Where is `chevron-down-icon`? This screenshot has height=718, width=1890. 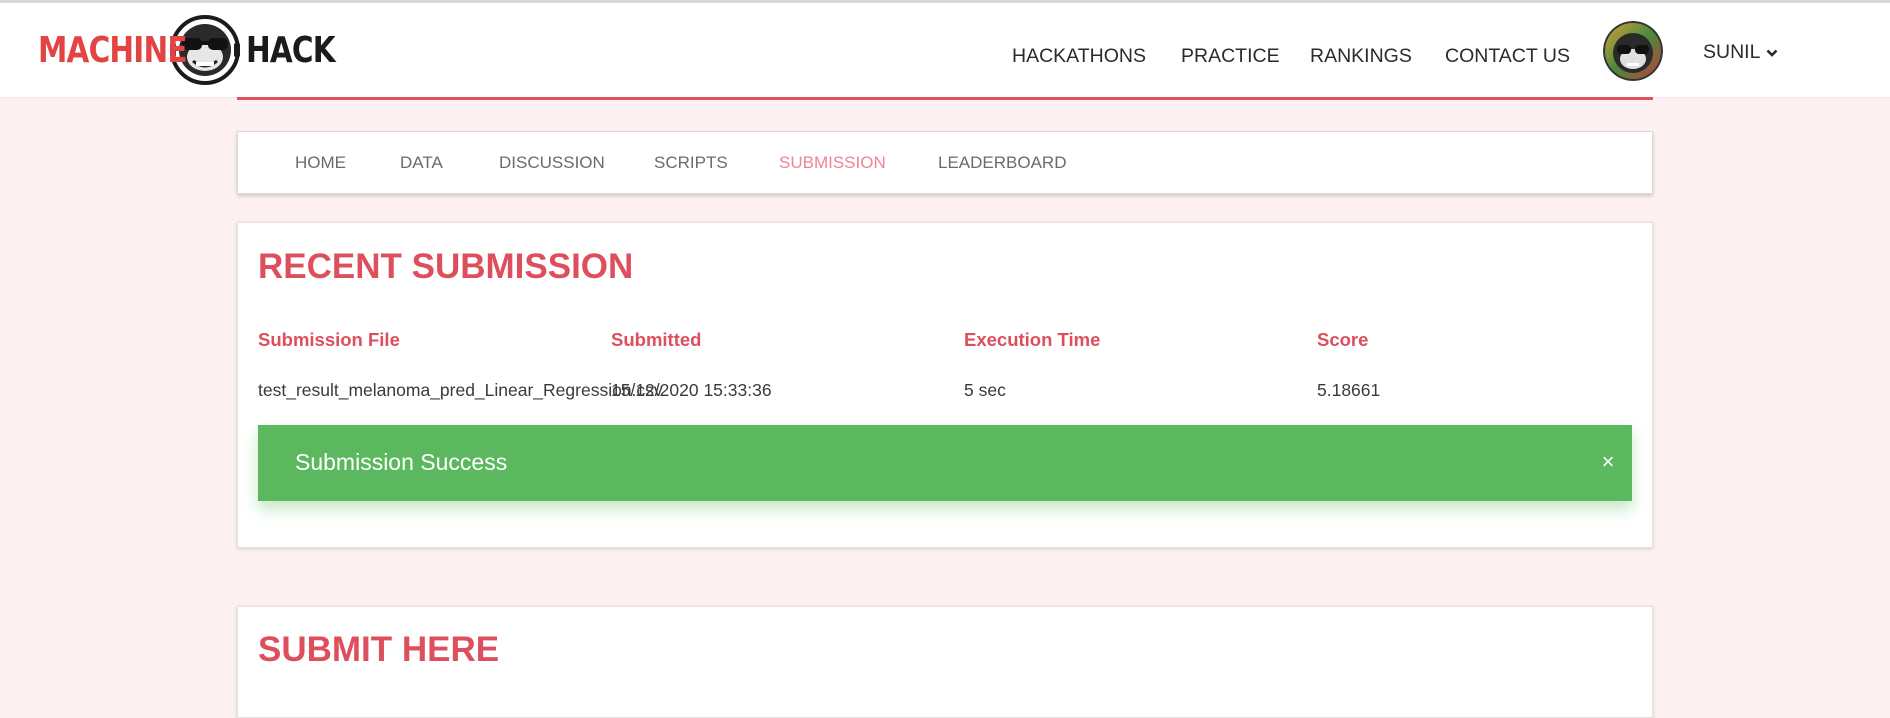 chevron-down-icon is located at coordinates (1772, 53).